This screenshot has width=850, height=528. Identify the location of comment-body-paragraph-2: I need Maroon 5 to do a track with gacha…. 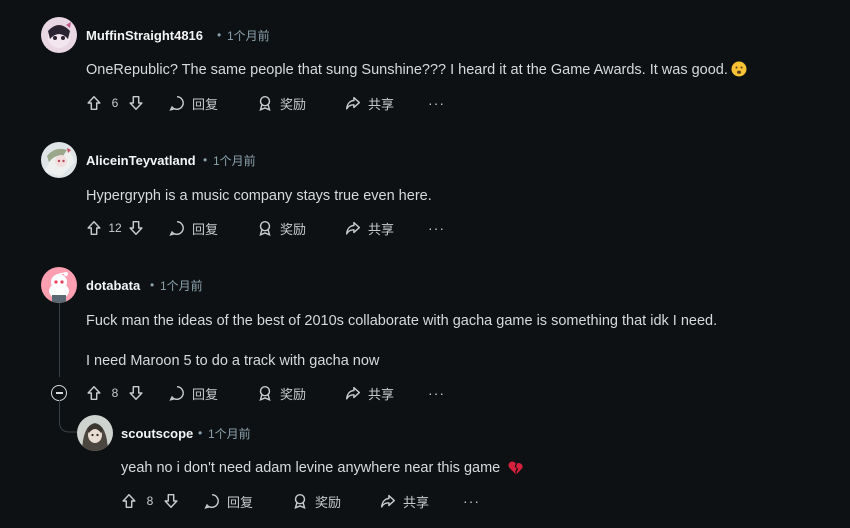
(232, 361).